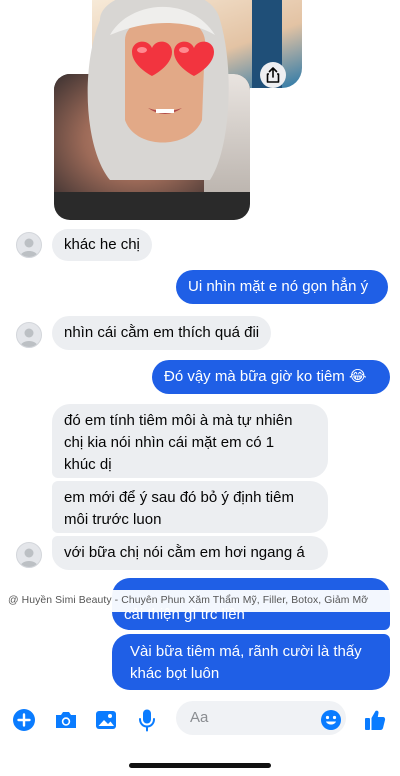 The width and height of the screenshot is (400, 776). I want to click on microphone-icon, so click(147, 720).